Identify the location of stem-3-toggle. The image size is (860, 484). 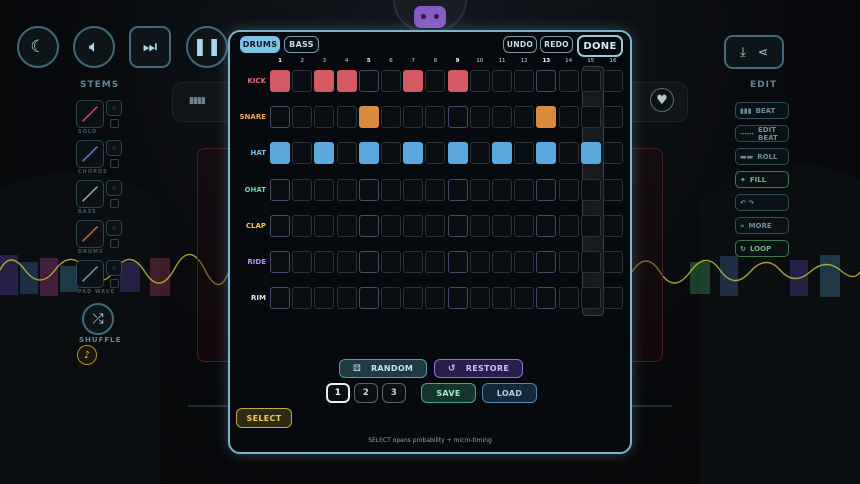
(90, 194).